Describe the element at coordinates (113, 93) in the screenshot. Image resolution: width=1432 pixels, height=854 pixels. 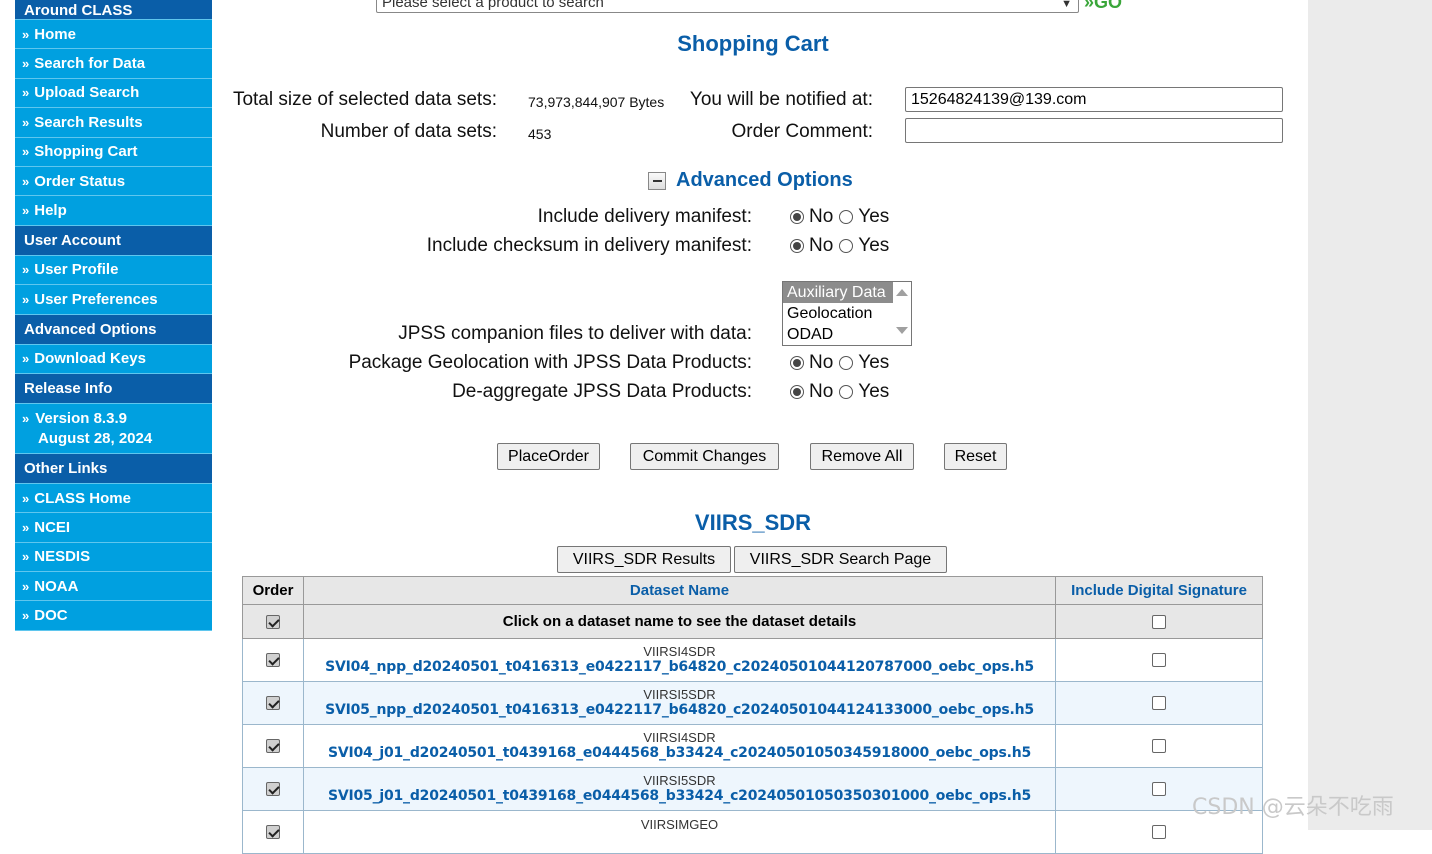
I see `sidebar-item-upload-search: » Upload Search` at that location.